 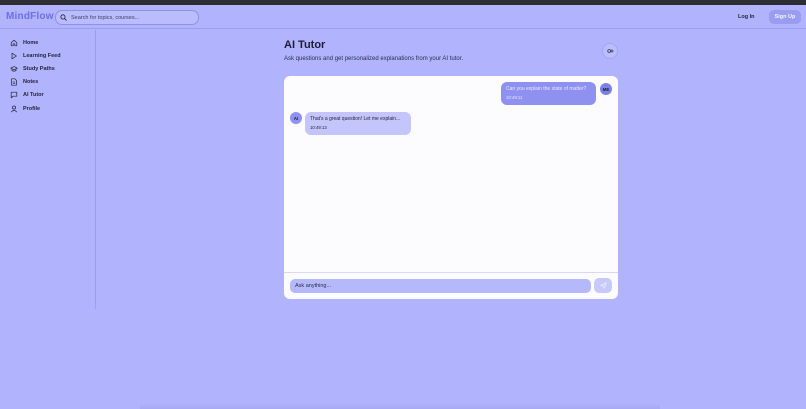 I want to click on play-icon, so click(x=14, y=56).